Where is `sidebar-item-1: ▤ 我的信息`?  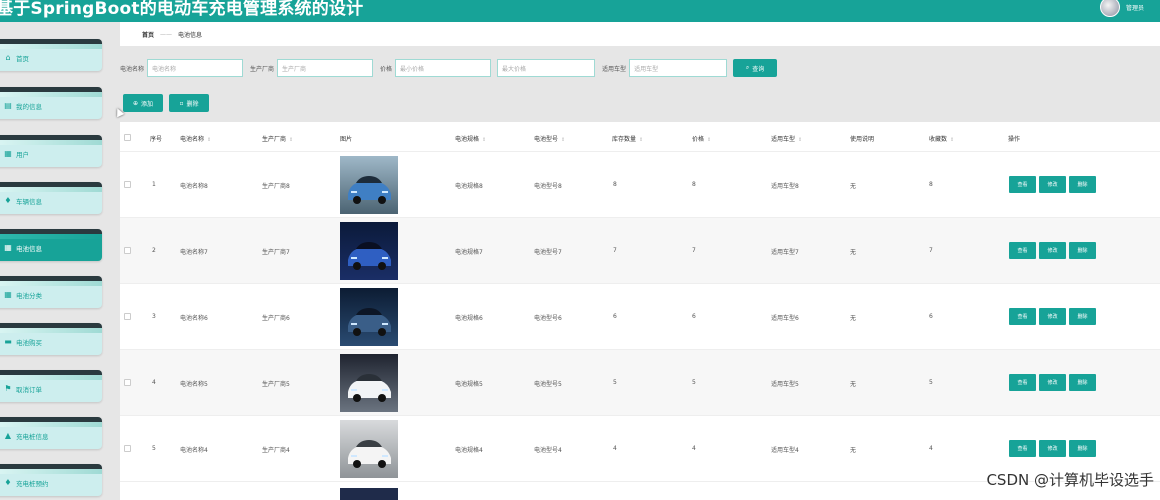
sidebar-item-1: ▤ 我的信息 is located at coordinates (51, 103).